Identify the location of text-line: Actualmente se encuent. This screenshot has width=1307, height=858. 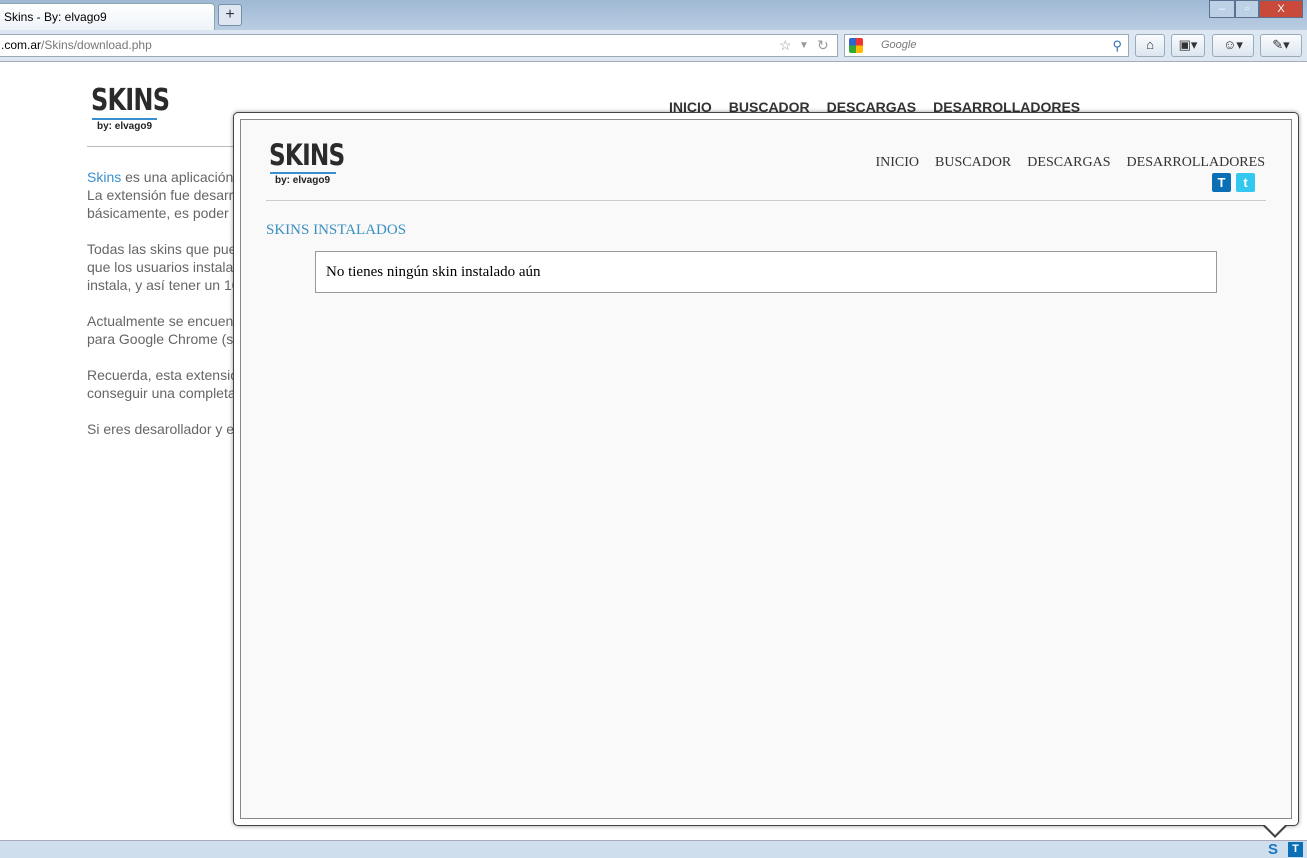
(162, 321).